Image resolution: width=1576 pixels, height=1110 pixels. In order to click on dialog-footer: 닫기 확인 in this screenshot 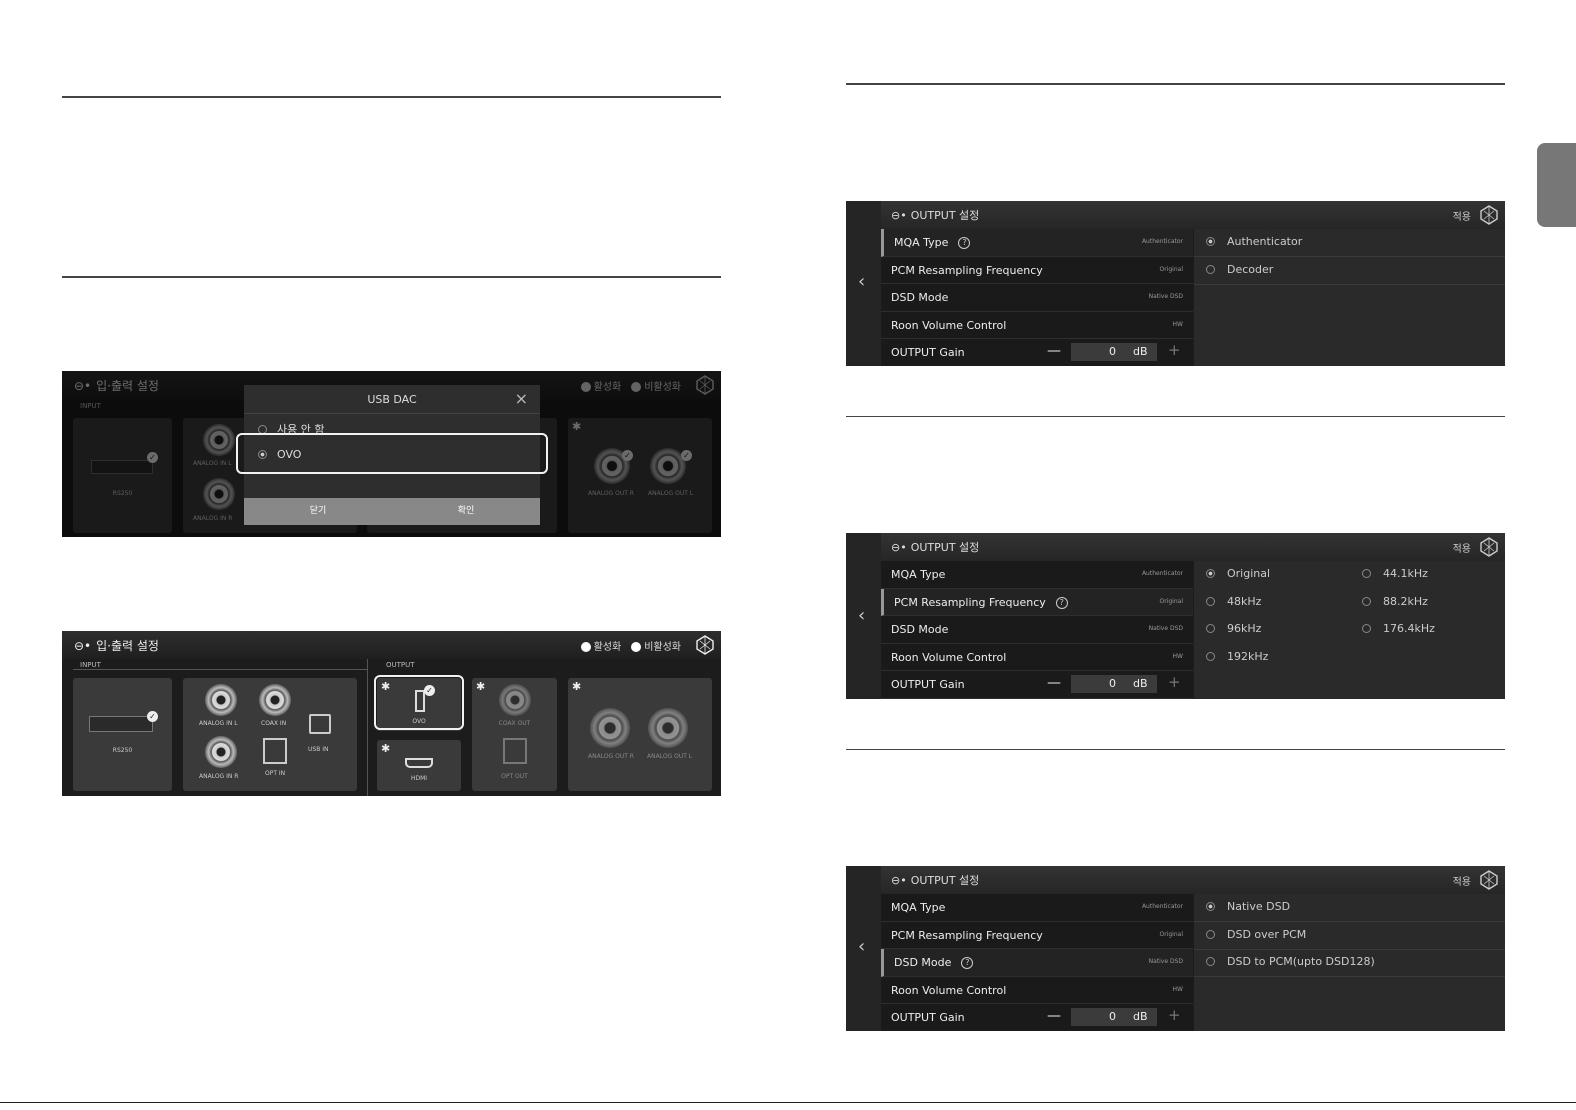, I will do `click(392, 511)`.